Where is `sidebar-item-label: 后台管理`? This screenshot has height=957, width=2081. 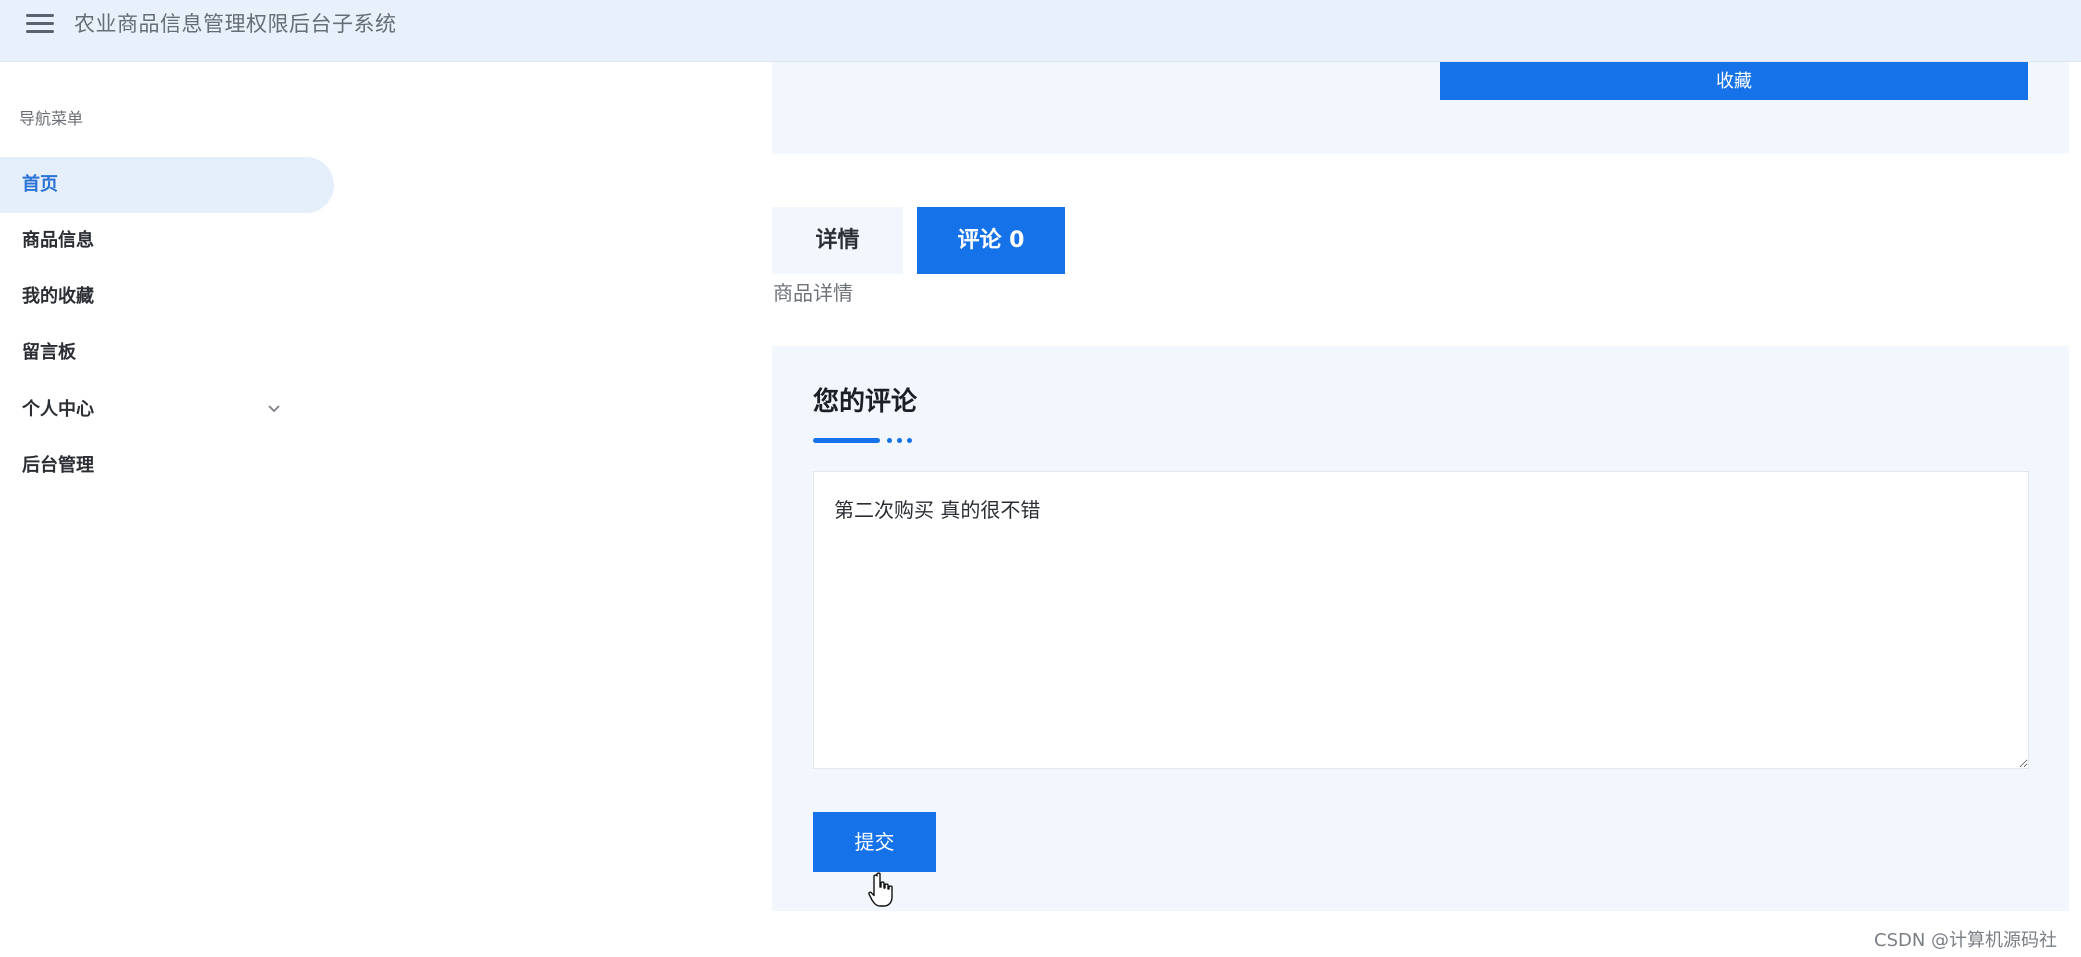
sidebar-item-label: 后台管理 is located at coordinates (58, 465).